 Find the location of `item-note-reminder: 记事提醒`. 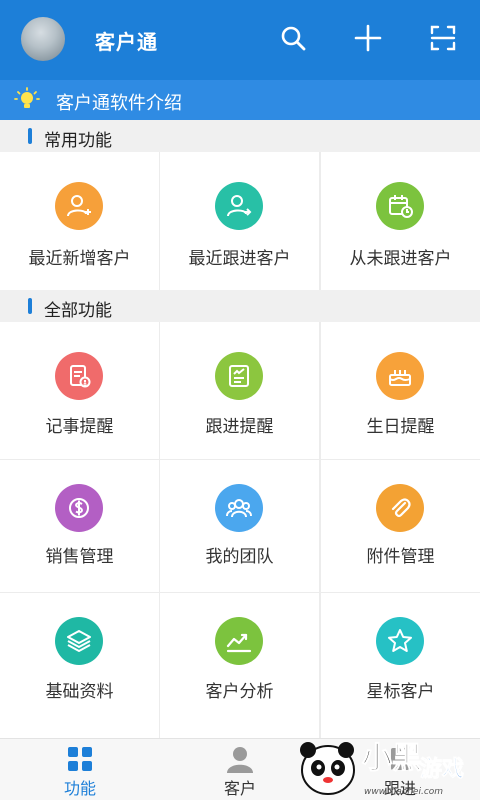

item-note-reminder: 记事提醒 is located at coordinates (79, 390).